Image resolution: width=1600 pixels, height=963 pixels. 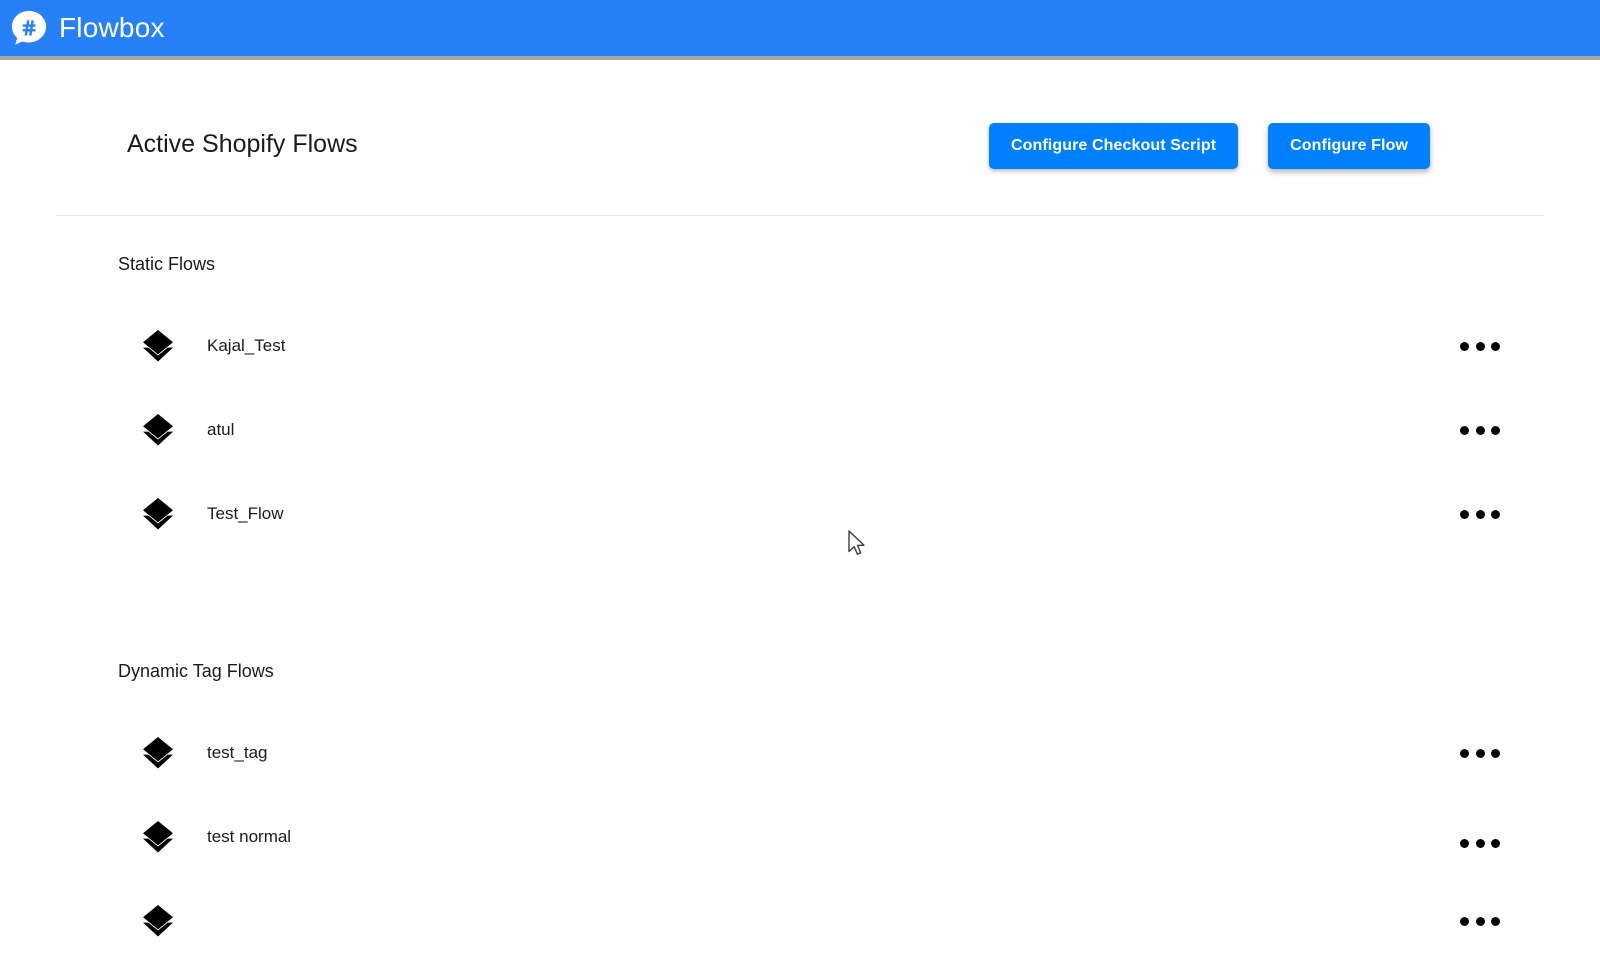 I want to click on flow-row, so click(x=800, y=921).